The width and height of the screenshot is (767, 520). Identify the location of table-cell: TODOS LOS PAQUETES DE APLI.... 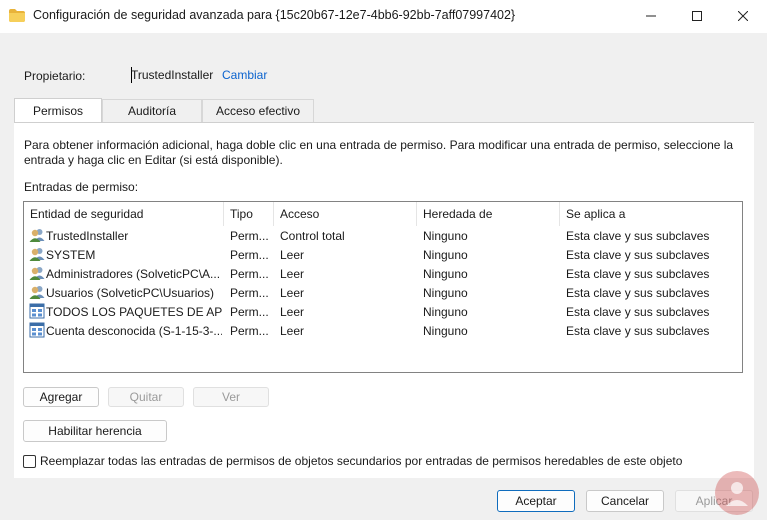
(134, 311).